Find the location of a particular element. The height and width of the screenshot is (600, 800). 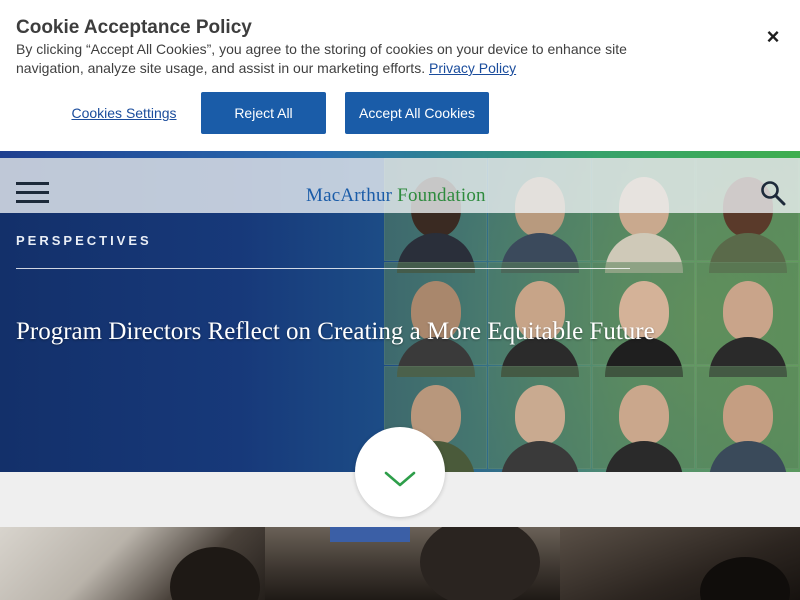

article-photo is located at coordinates (400, 563).